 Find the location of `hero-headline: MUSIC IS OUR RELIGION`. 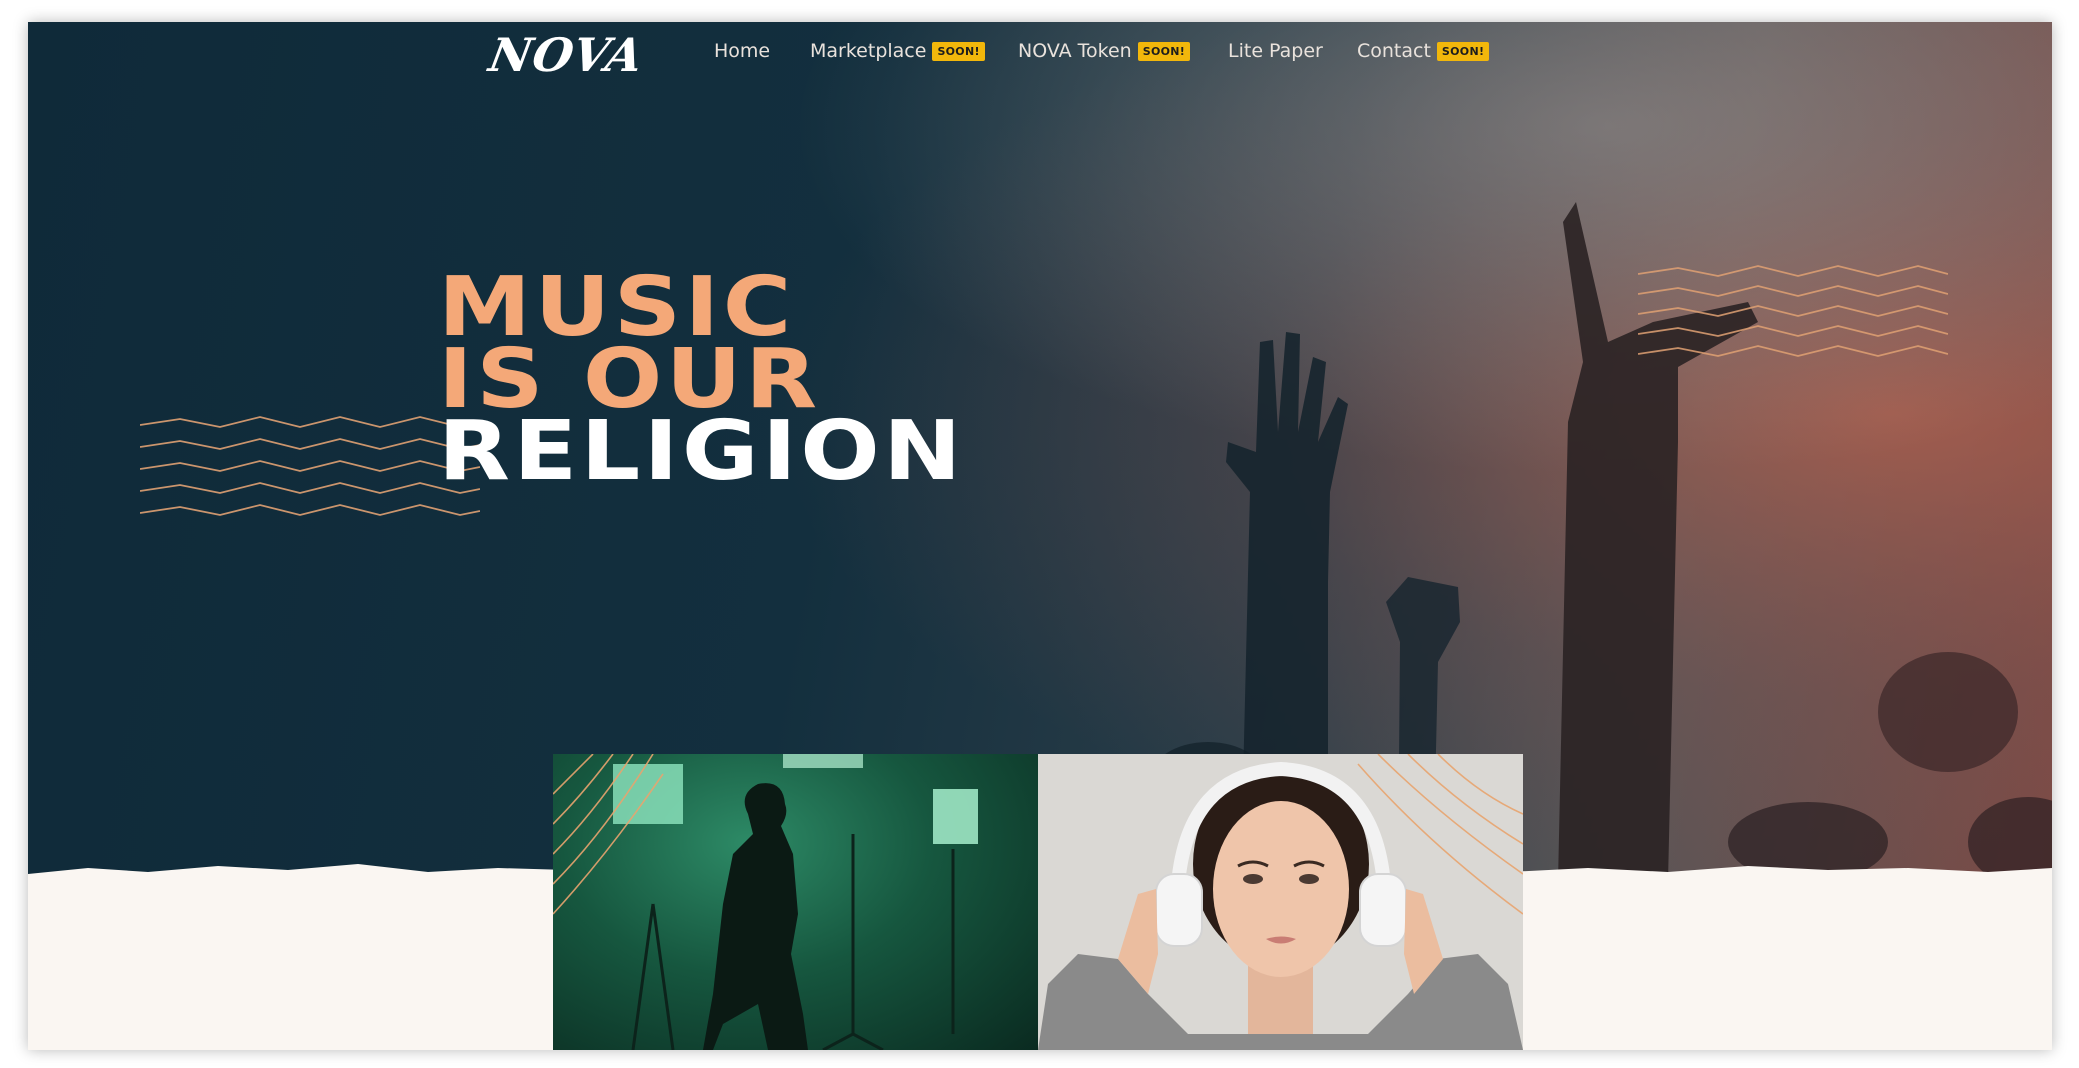

hero-headline: MUSIC IS OUR RELIGION is located at coordinates (701, 383).